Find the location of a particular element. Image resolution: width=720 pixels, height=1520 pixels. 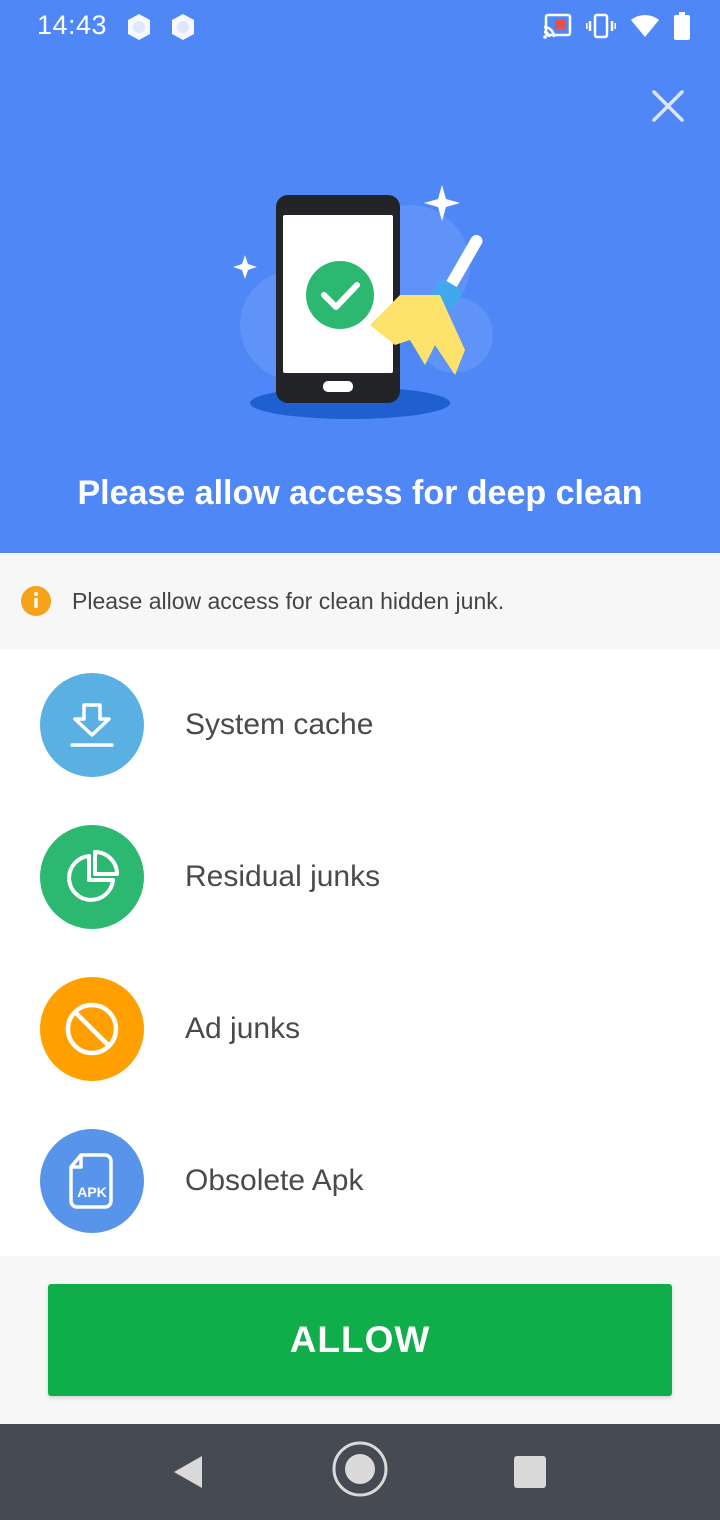

close-icon is located at coordinates (668, 106).